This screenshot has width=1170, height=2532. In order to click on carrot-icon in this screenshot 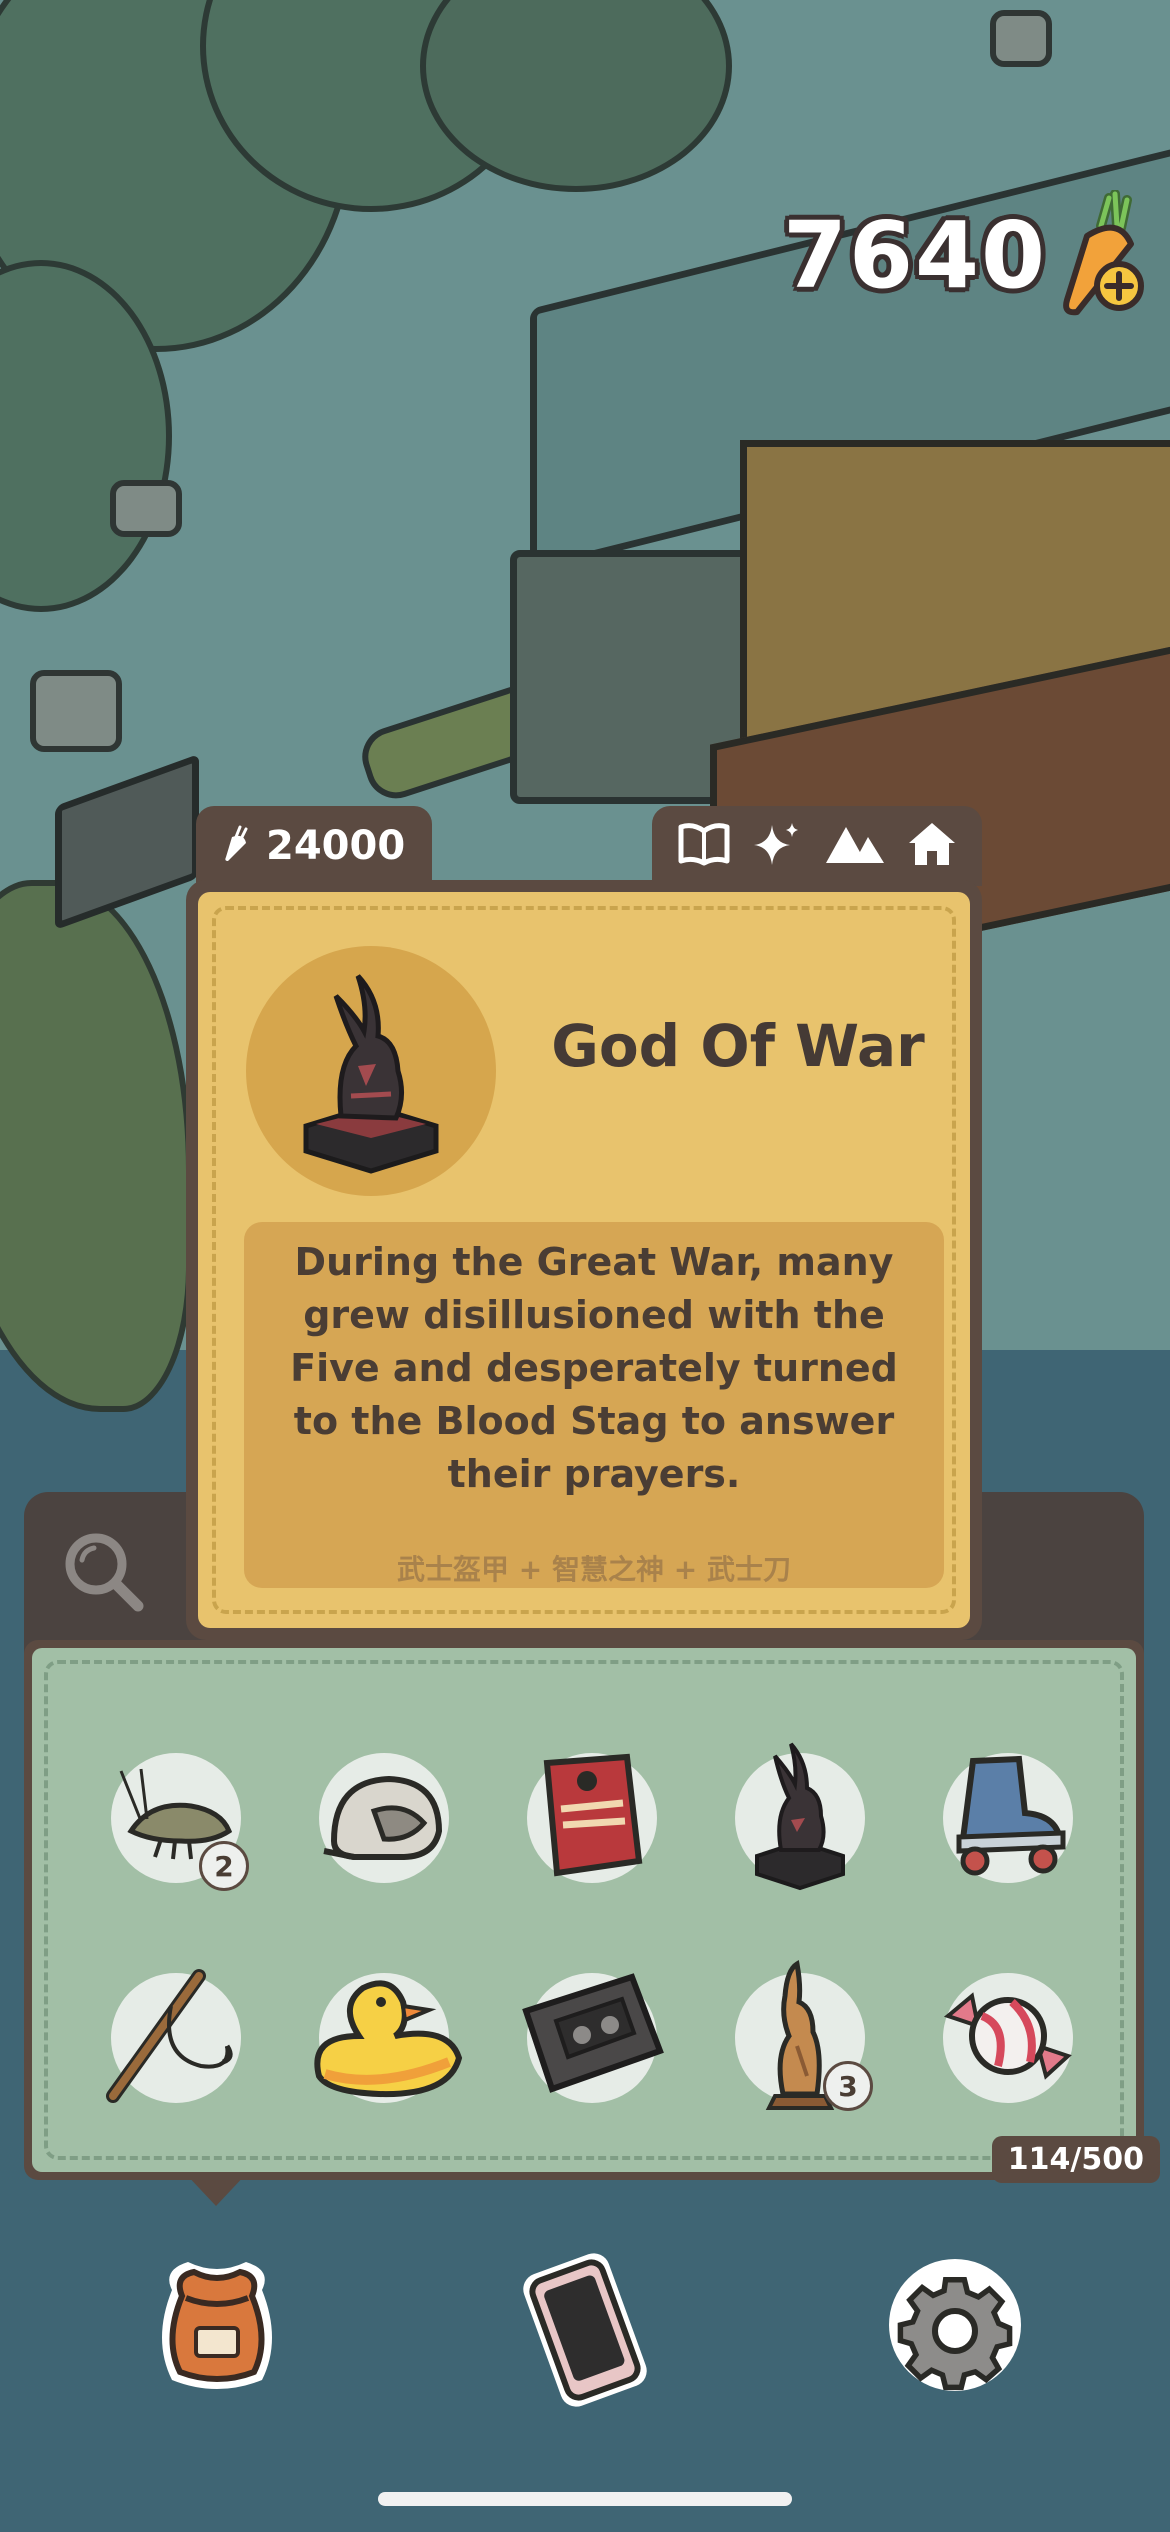, I will do `click(237, 846)`.